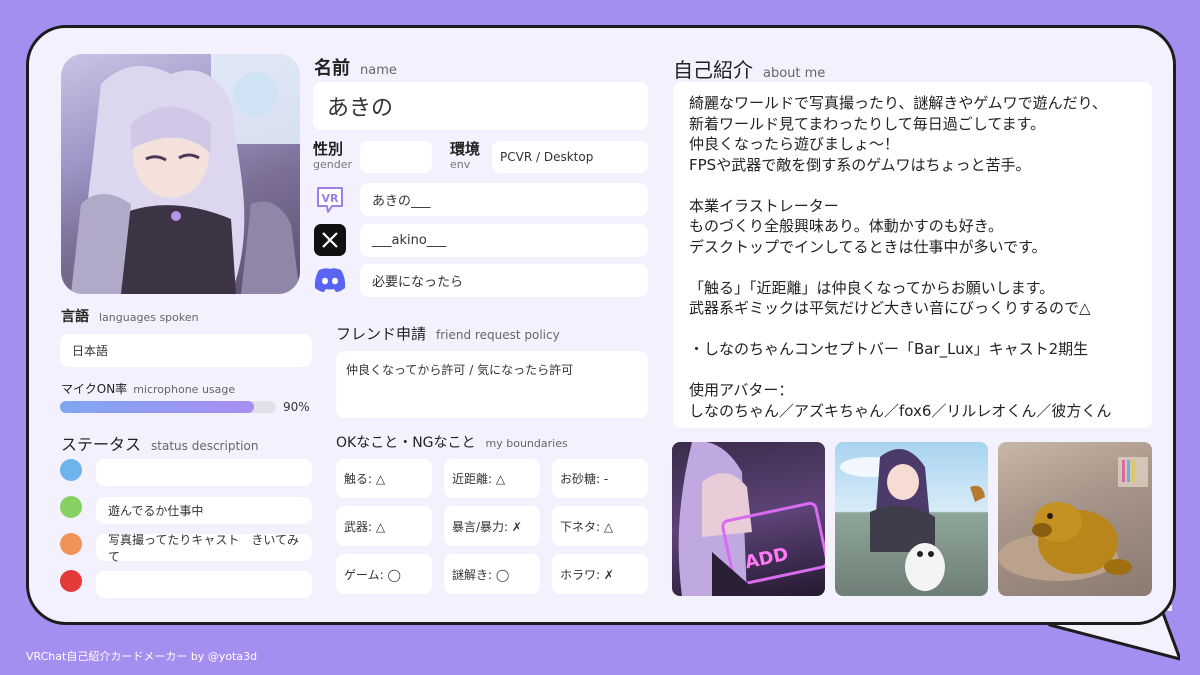  Describe the element at coordinates (460, 164) in the screenshot. I see `env-label-en: env` at that location.